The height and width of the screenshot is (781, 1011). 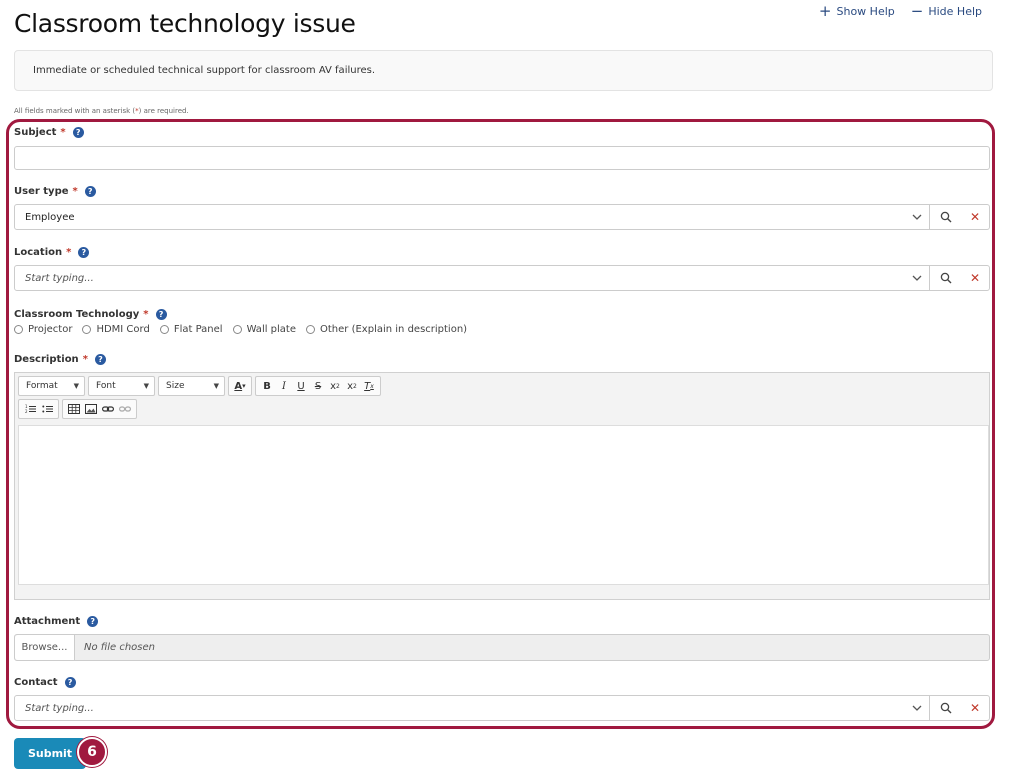 I want to click on location-label: Location * ?, so click(x=52, y=252).